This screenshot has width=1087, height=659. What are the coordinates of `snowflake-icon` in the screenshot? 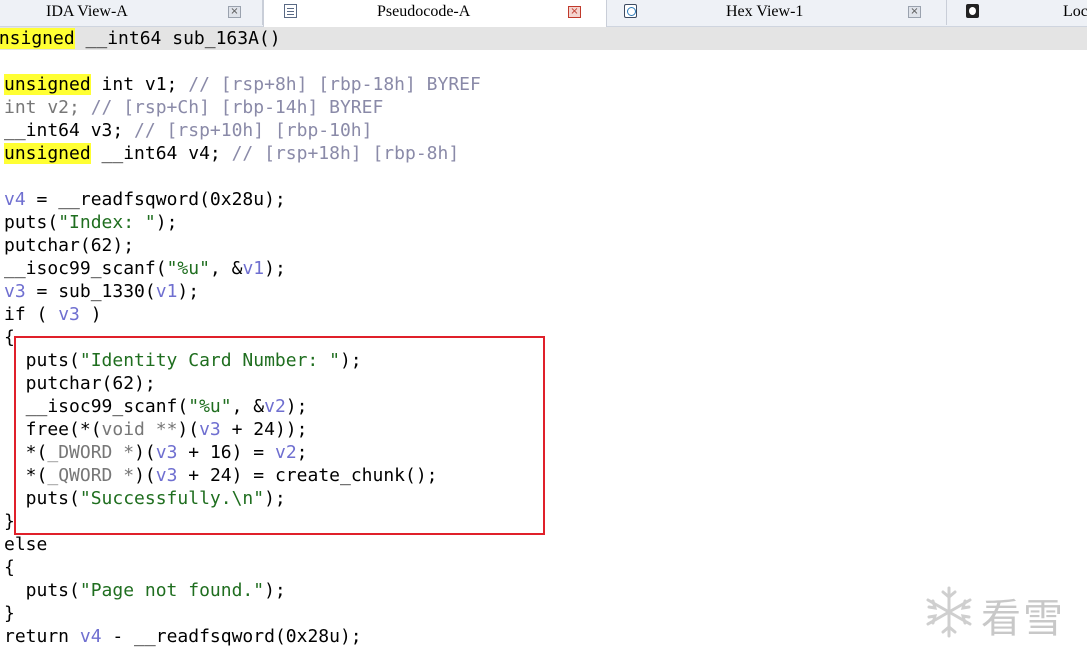 It's located at (949, 612).